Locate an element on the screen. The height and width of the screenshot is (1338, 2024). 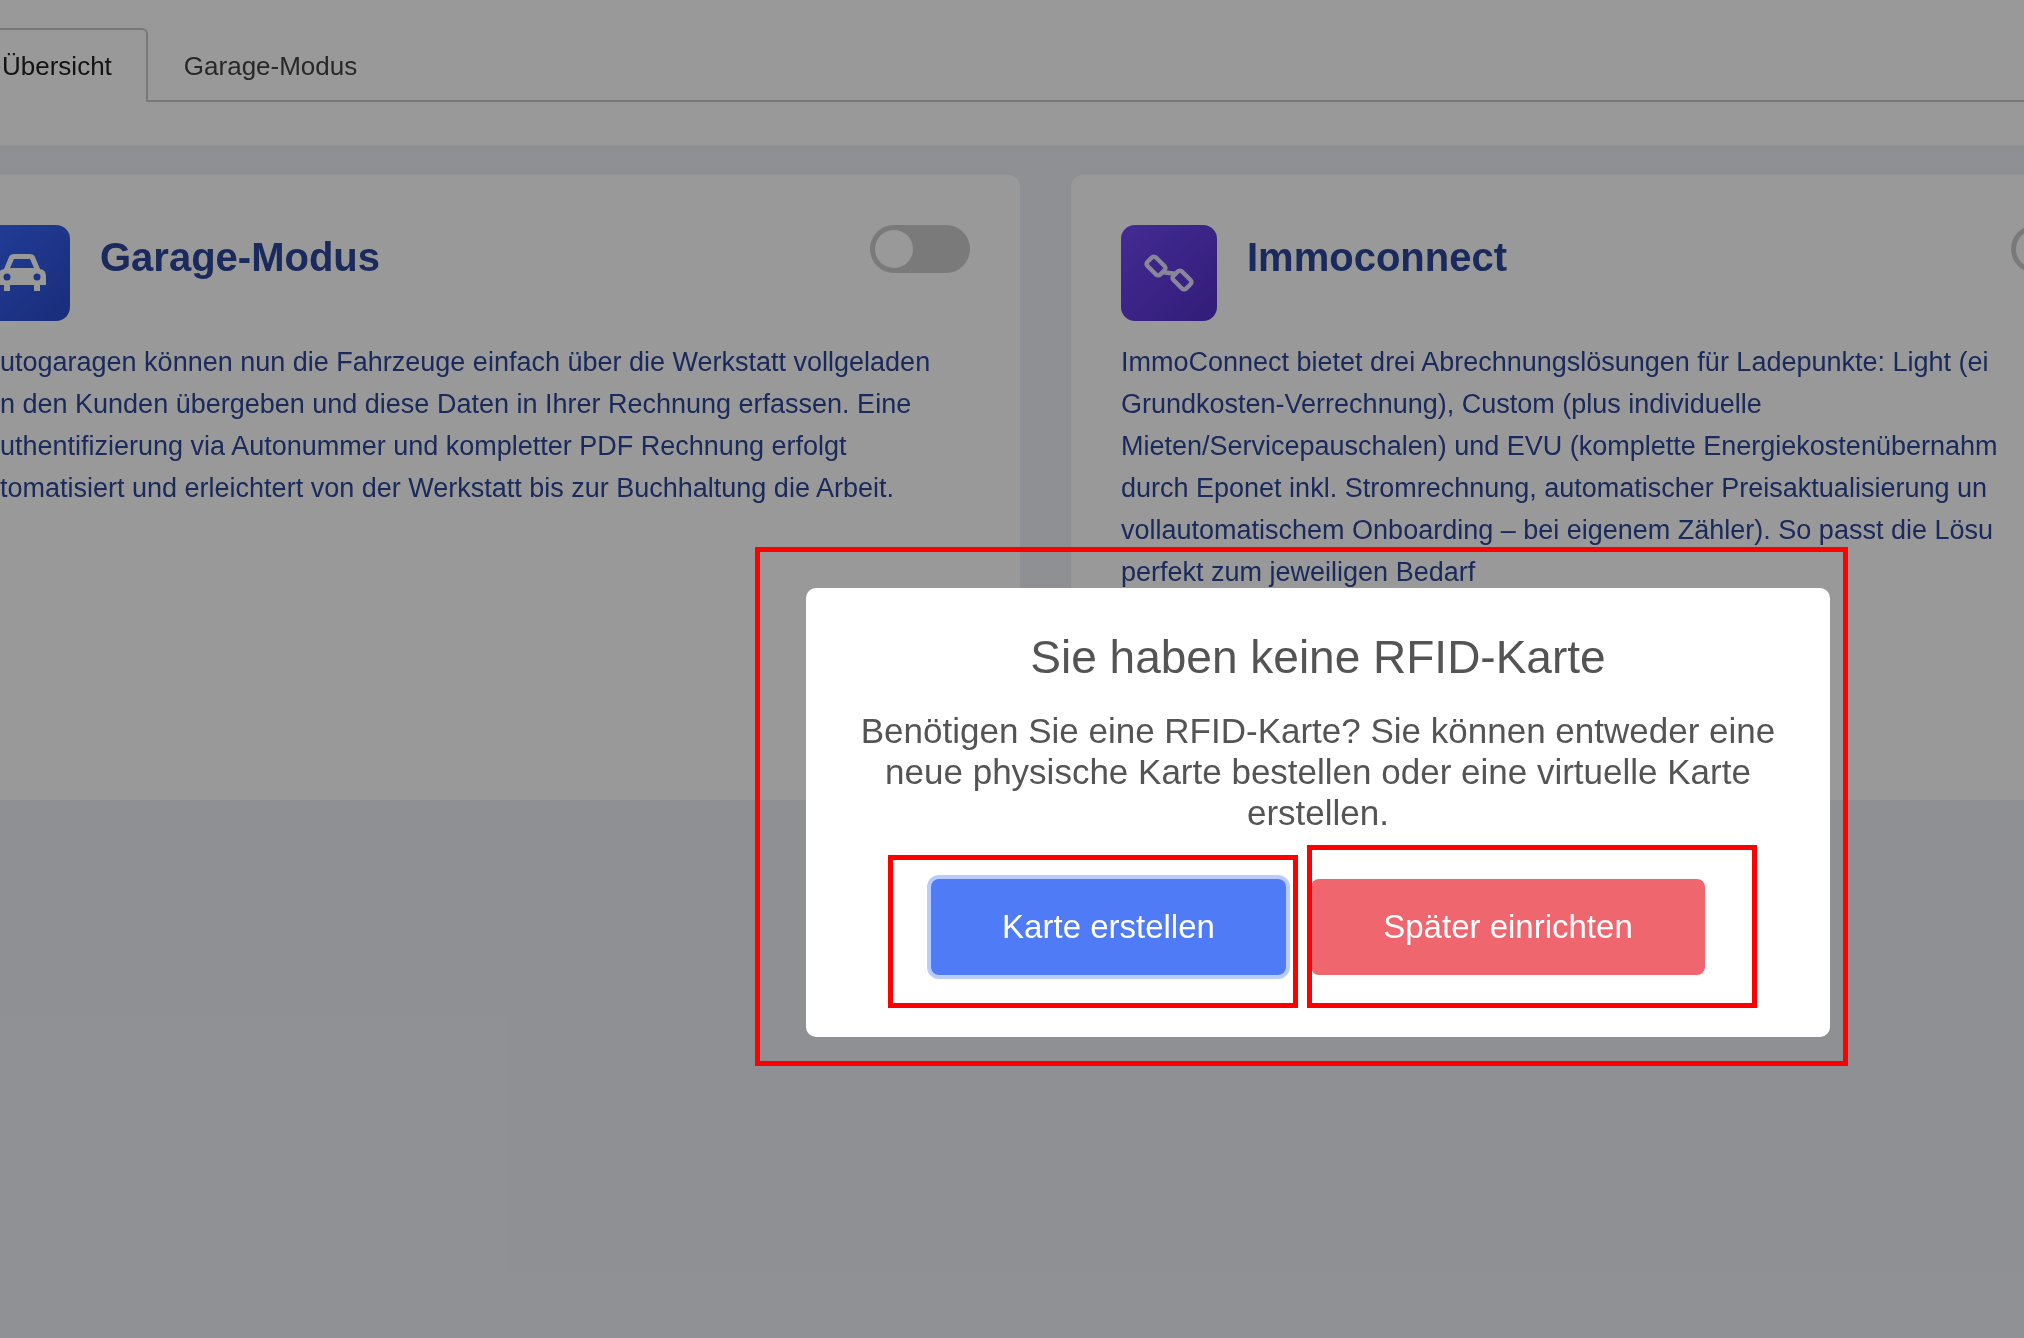
tab: Garage-Modus is located at coordinates (270, 65).